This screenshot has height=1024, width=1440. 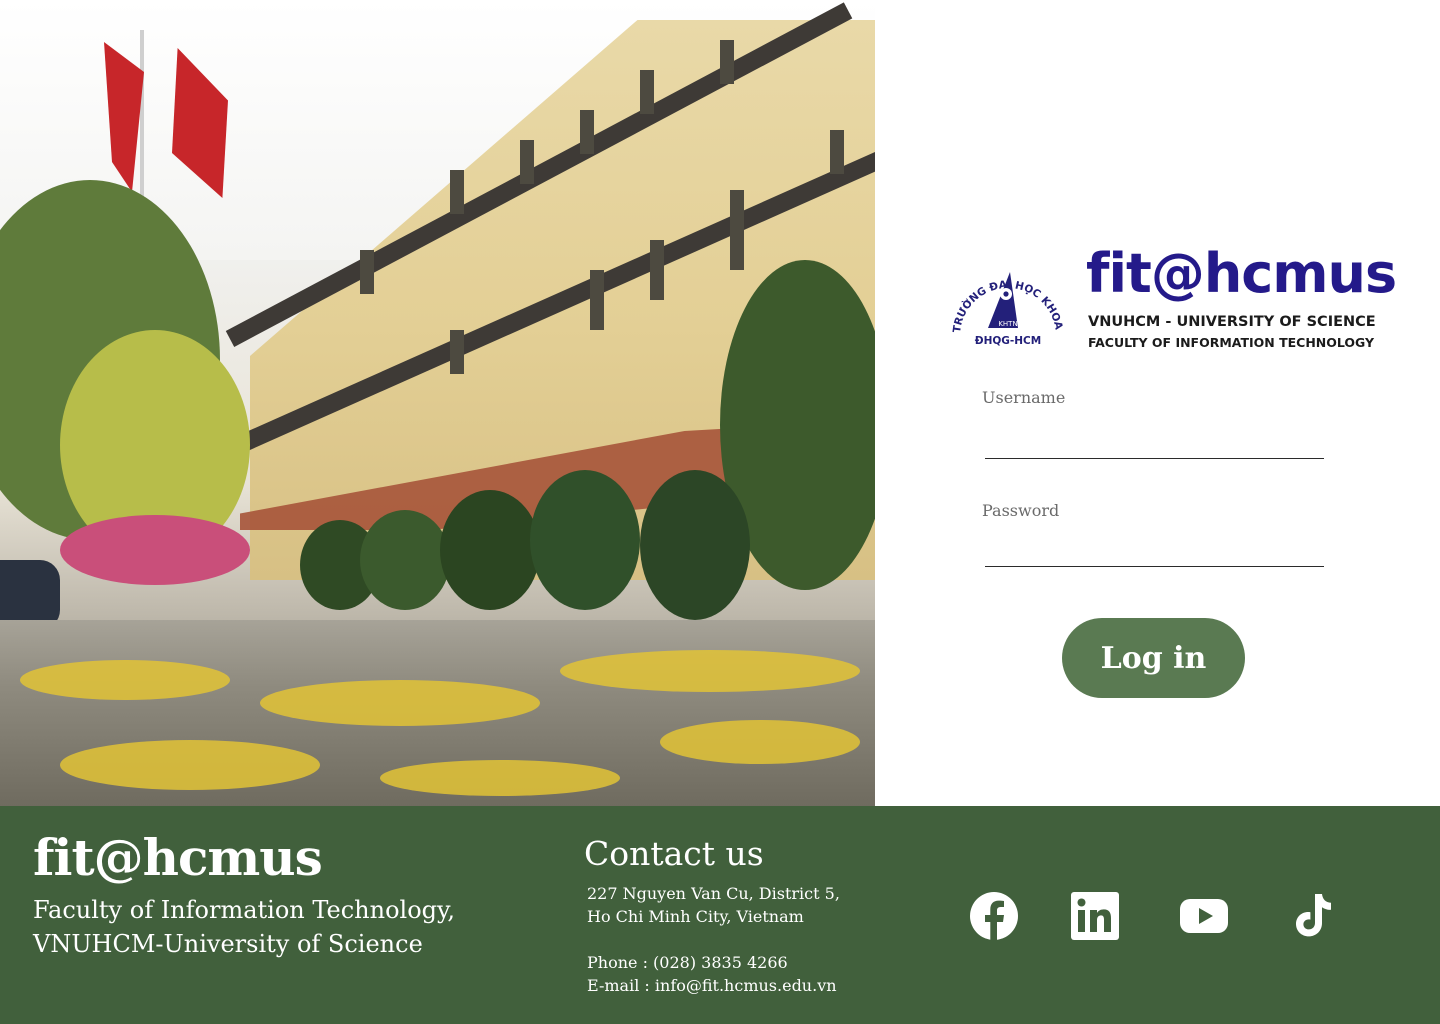 What do you see at coordinates (1154, 441) in the screenshot?
I see `username-input` at bounding box center [1154, 441].